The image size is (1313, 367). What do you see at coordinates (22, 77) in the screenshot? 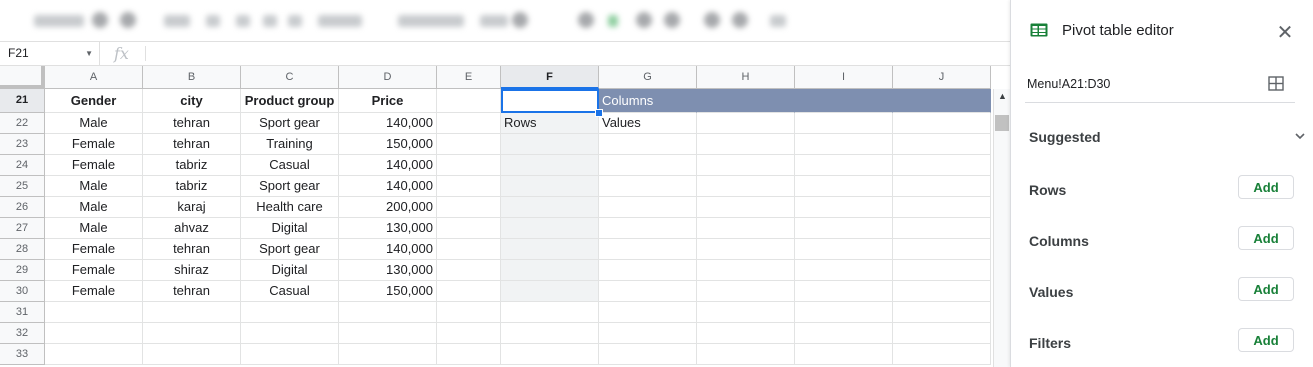
I see `select-all-corner` at bounding box center [22, 77].